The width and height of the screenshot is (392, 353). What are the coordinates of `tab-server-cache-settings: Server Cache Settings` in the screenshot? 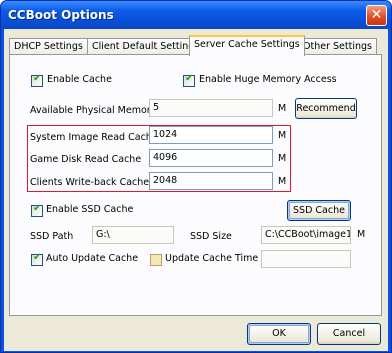 It's located at (247, 45).